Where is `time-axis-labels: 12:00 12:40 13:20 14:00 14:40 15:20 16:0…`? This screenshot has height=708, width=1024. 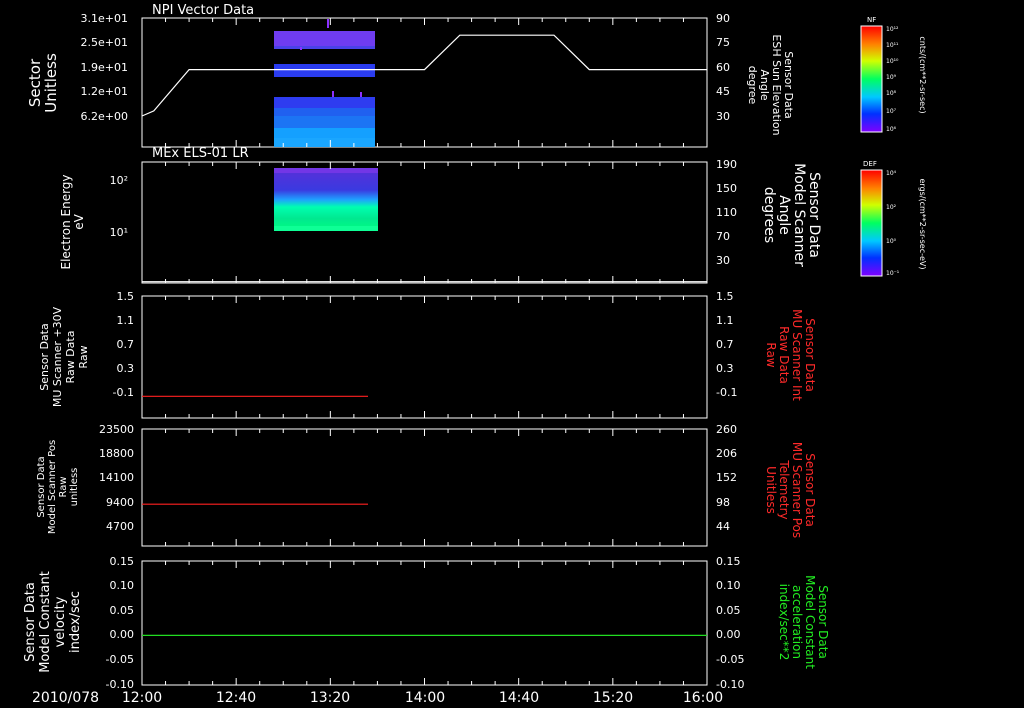
time-axis-labels: 12:00 12:40 13:20 14:00 14:40 15:20 16:0… is located at coordinates (422, 698).